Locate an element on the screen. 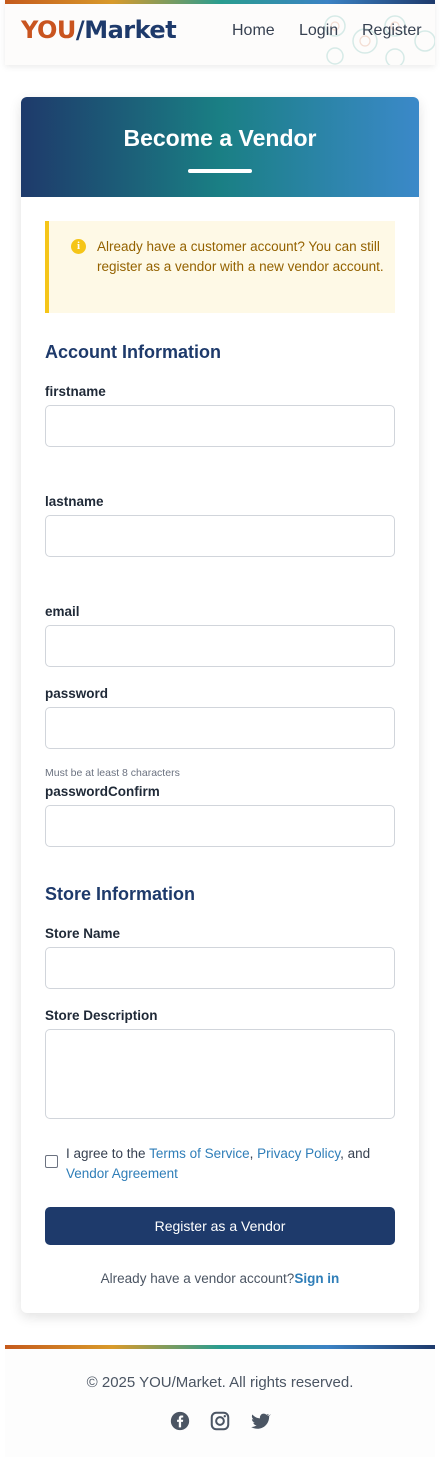  terms-of-service-link: Terms of Service is located at coordinates (199, 1153).